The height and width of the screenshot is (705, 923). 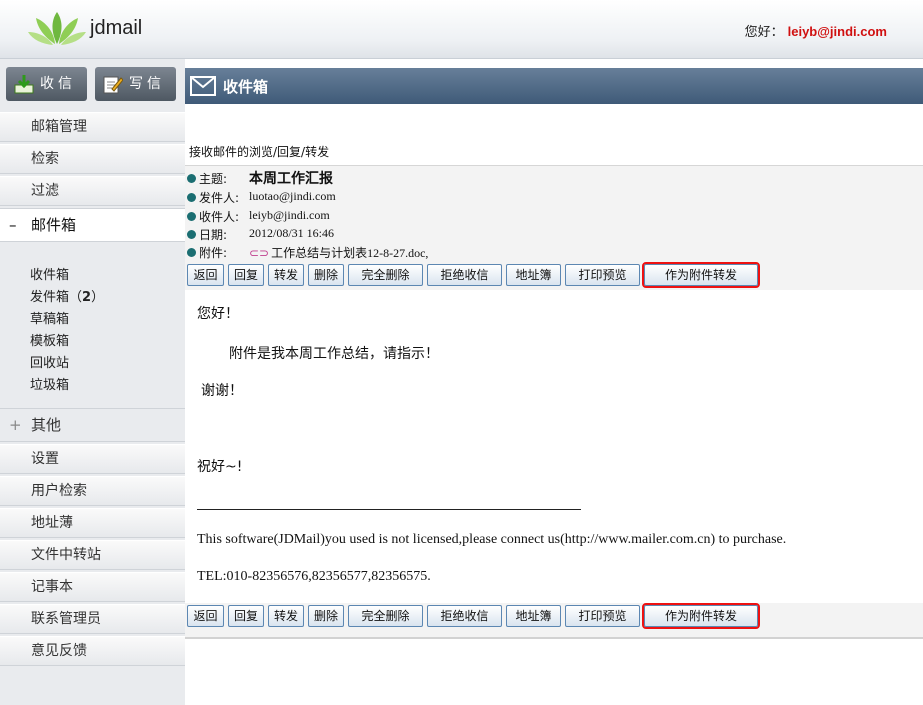 What do you see at coordinates (50, 297) in the screenshot?
I see `folder-name: 发件箱` at bounding box center [50, 297].